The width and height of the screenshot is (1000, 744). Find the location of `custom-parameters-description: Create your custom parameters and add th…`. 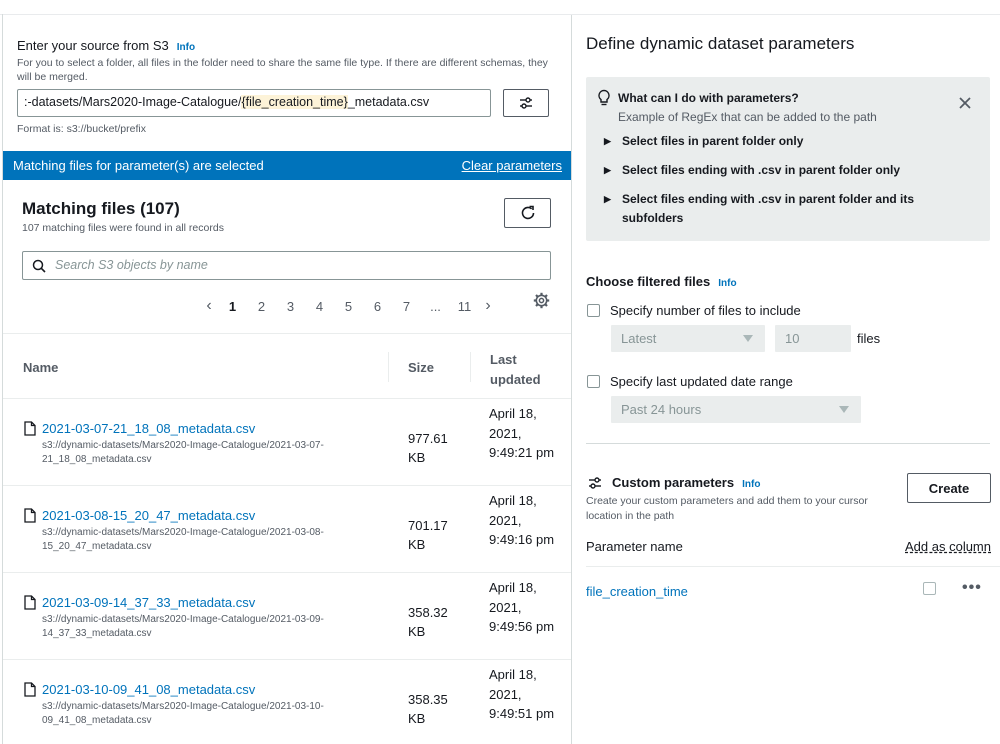

custom-parameters-description: Create your custom parameters and add th… is located at coordinates (727, 508).